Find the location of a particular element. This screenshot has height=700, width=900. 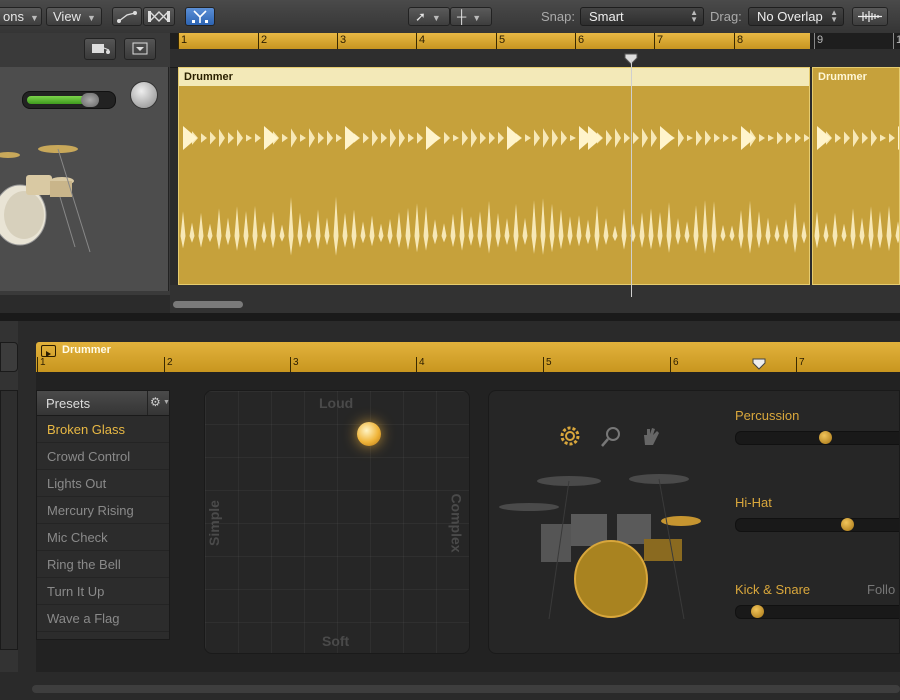

command-click-tool-menu: ┼ ▼ is located at coordinates (471, 16).